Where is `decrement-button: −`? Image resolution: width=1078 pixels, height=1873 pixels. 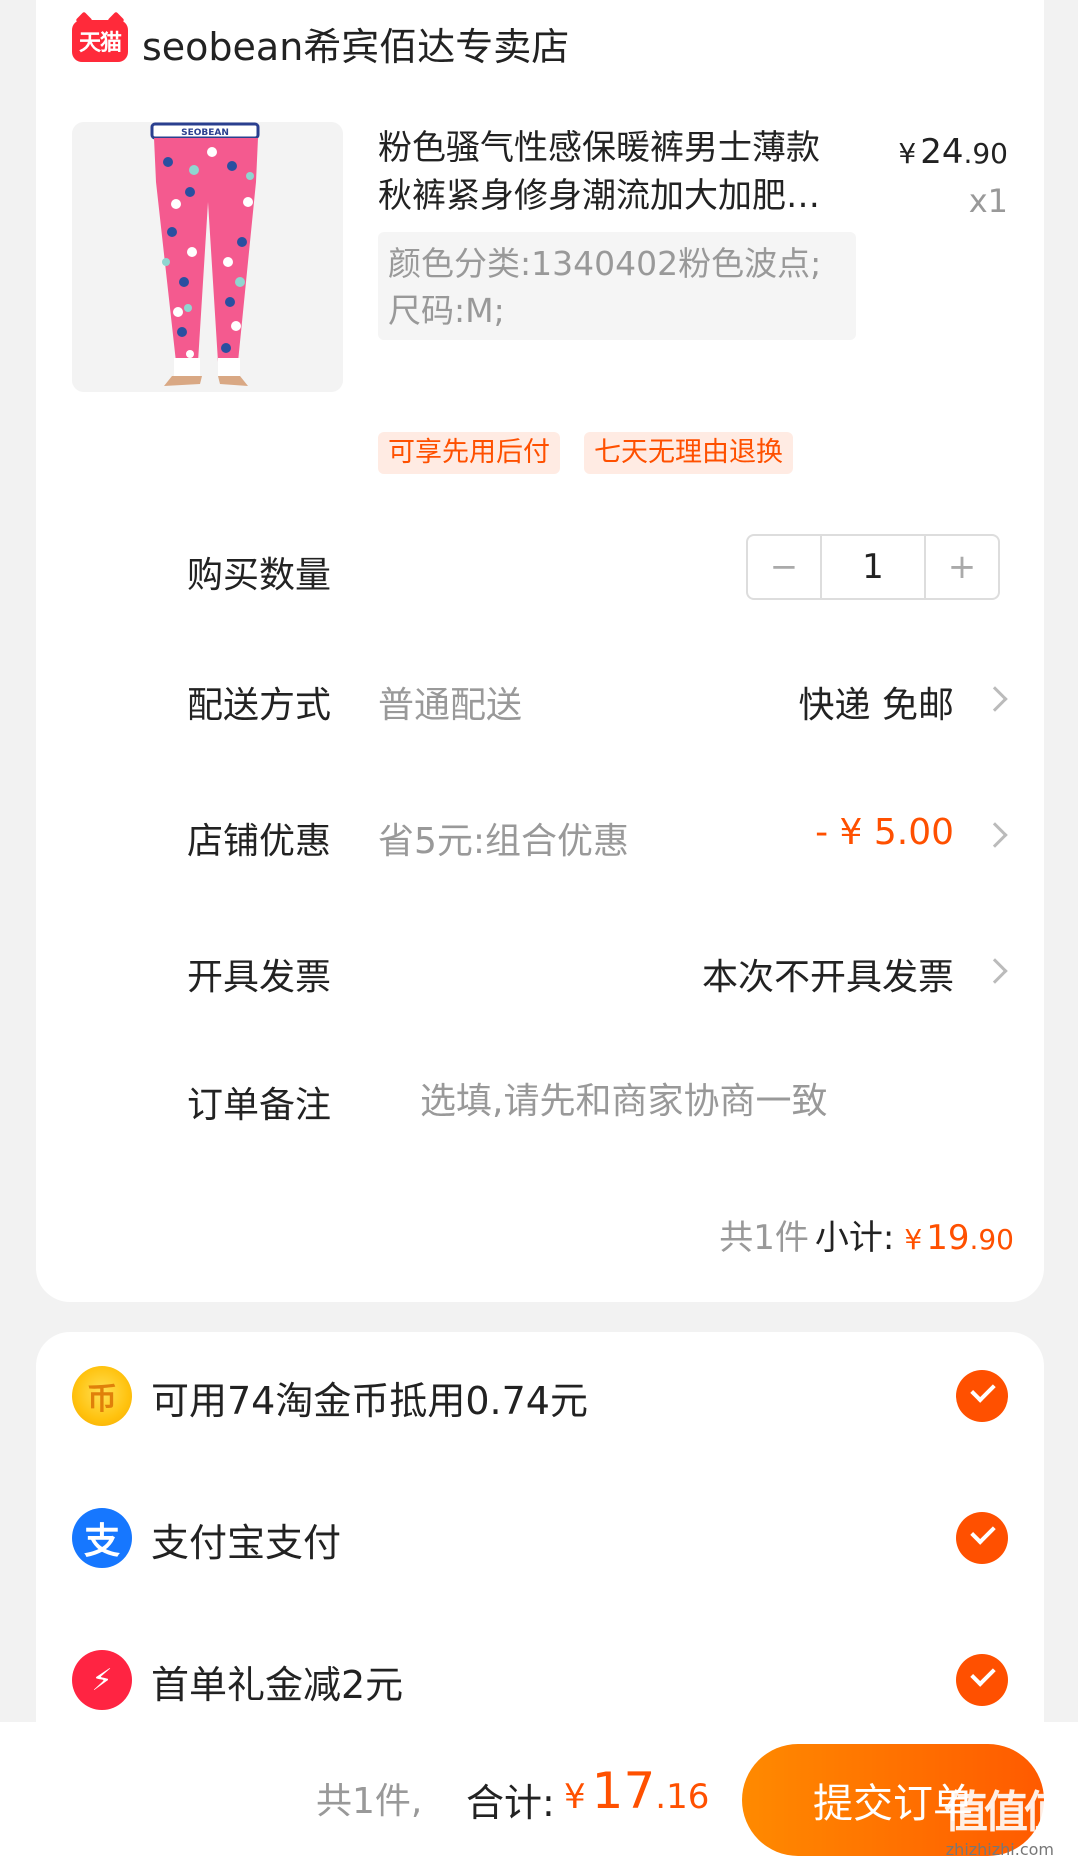 decrement-button: − is located at coordinates (784, 567).